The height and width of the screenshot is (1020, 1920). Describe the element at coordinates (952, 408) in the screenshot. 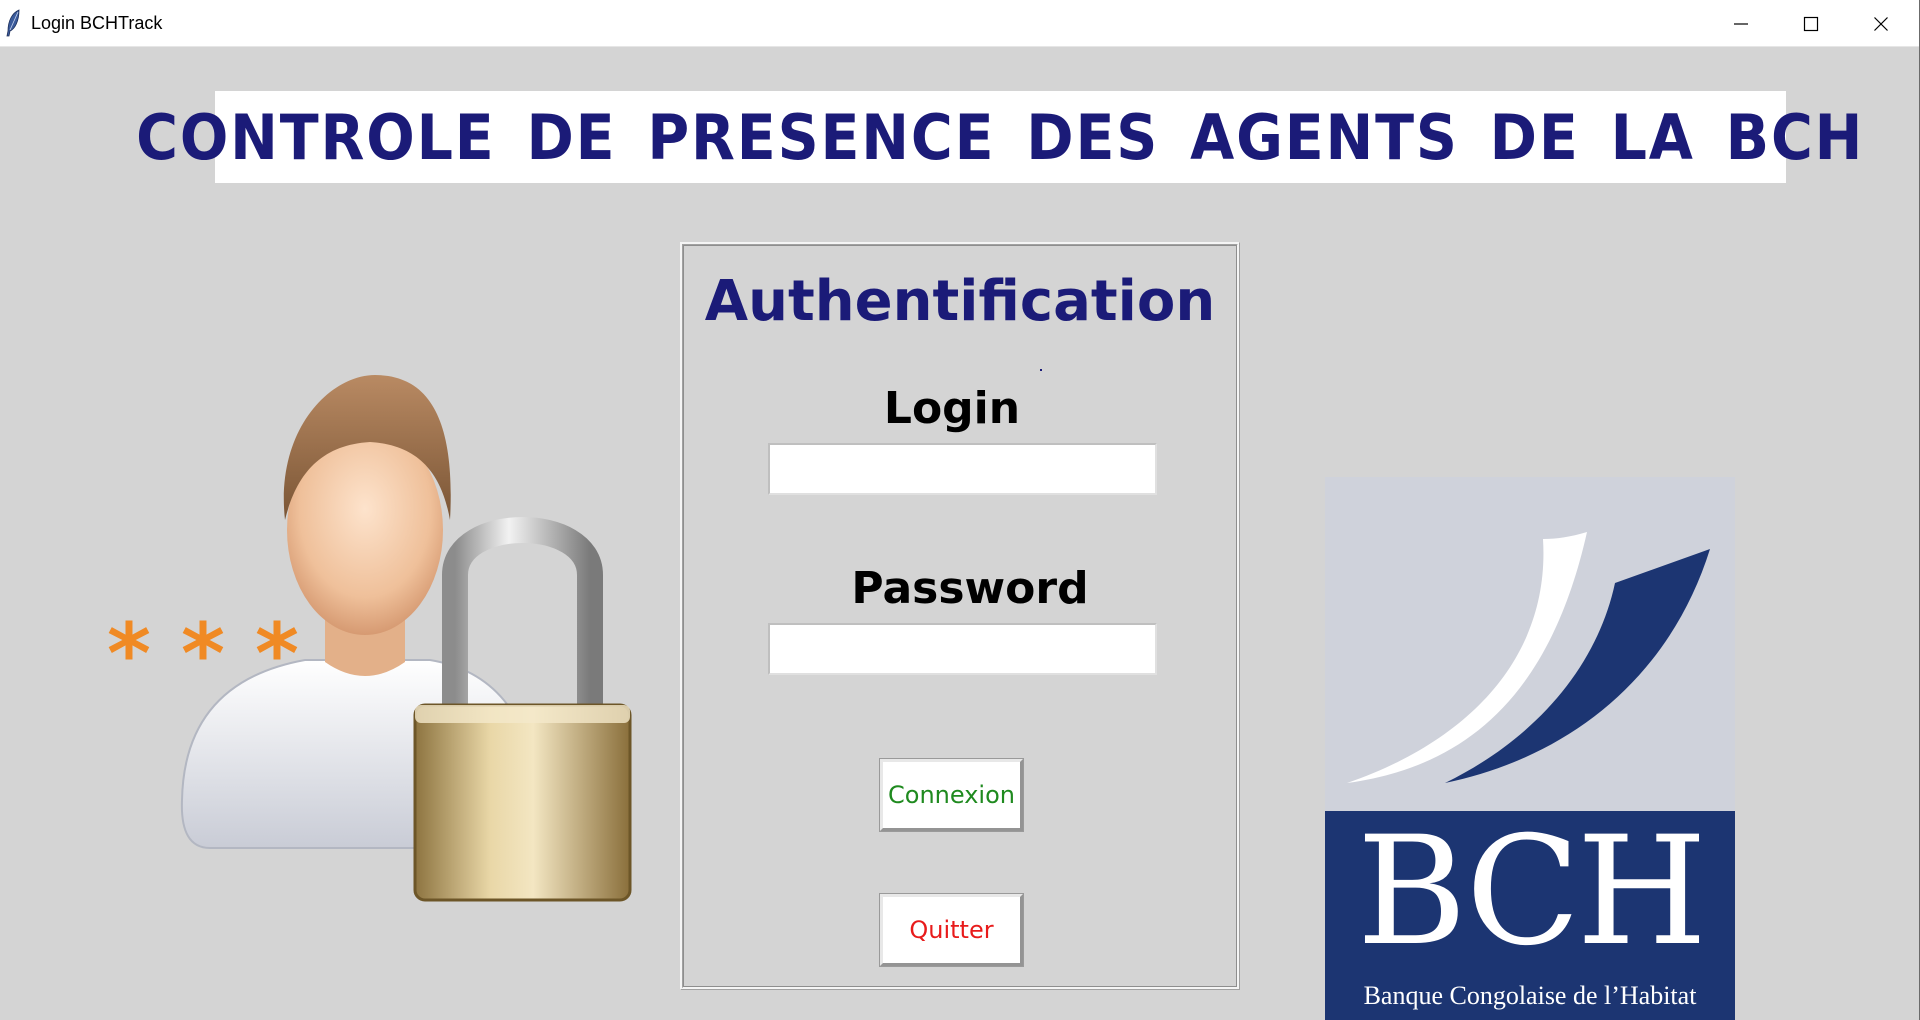

I see `login-label: Login` at that location.